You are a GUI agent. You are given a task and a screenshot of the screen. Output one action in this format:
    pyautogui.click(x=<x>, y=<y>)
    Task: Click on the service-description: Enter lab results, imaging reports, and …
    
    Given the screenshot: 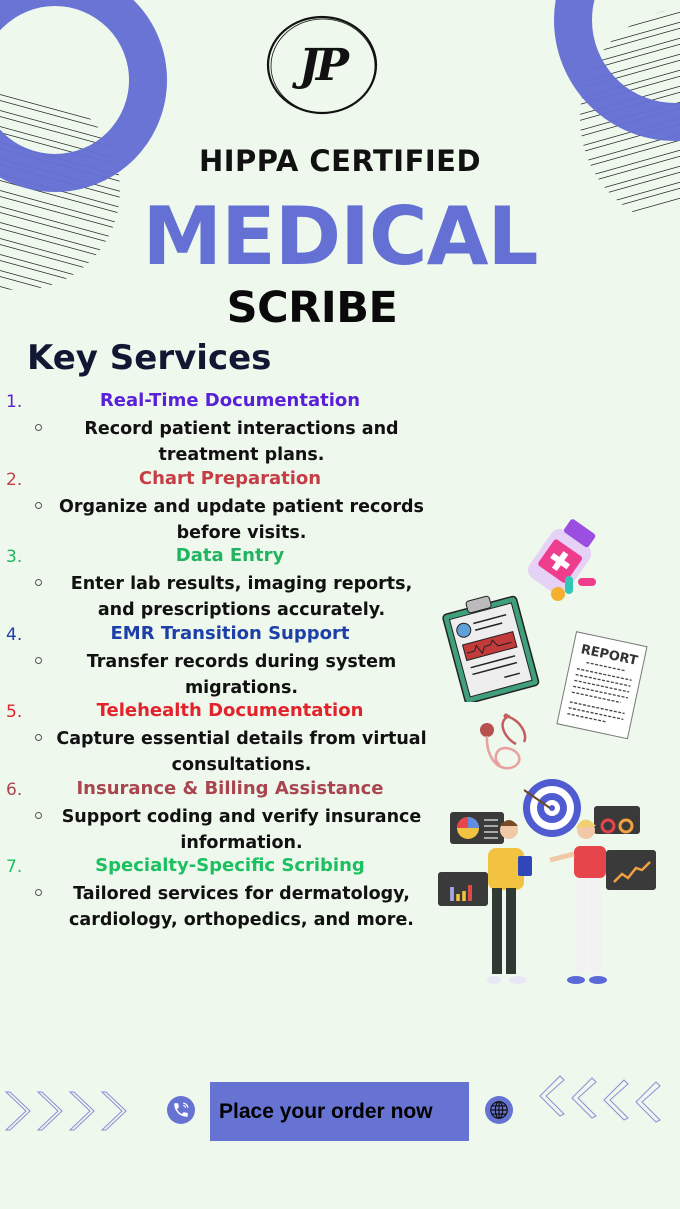 What is the action you would take?
    pyautogui.click(x=220, y=597)
    